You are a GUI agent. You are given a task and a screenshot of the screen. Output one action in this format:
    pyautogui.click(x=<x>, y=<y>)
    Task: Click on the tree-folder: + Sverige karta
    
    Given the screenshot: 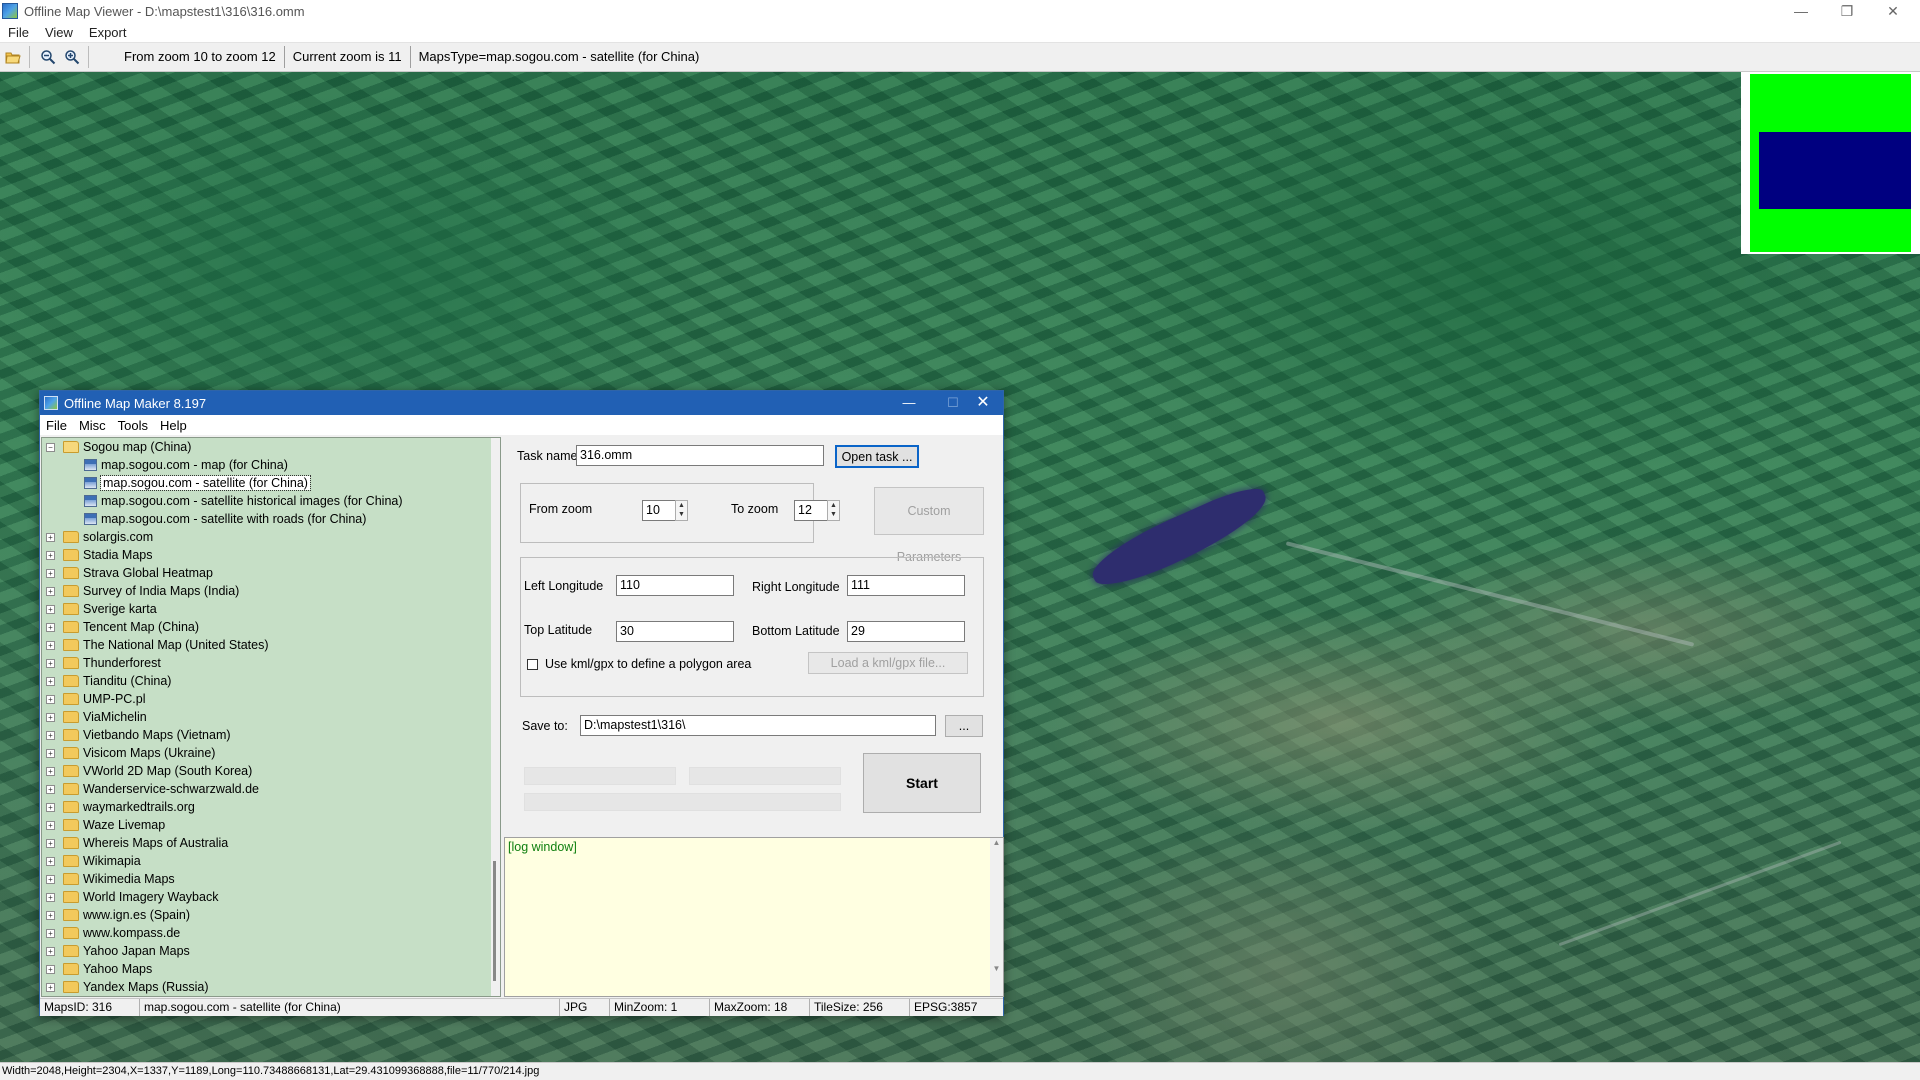 What is the action you would take?
    pyautogui.click(x=271, y=609)
    